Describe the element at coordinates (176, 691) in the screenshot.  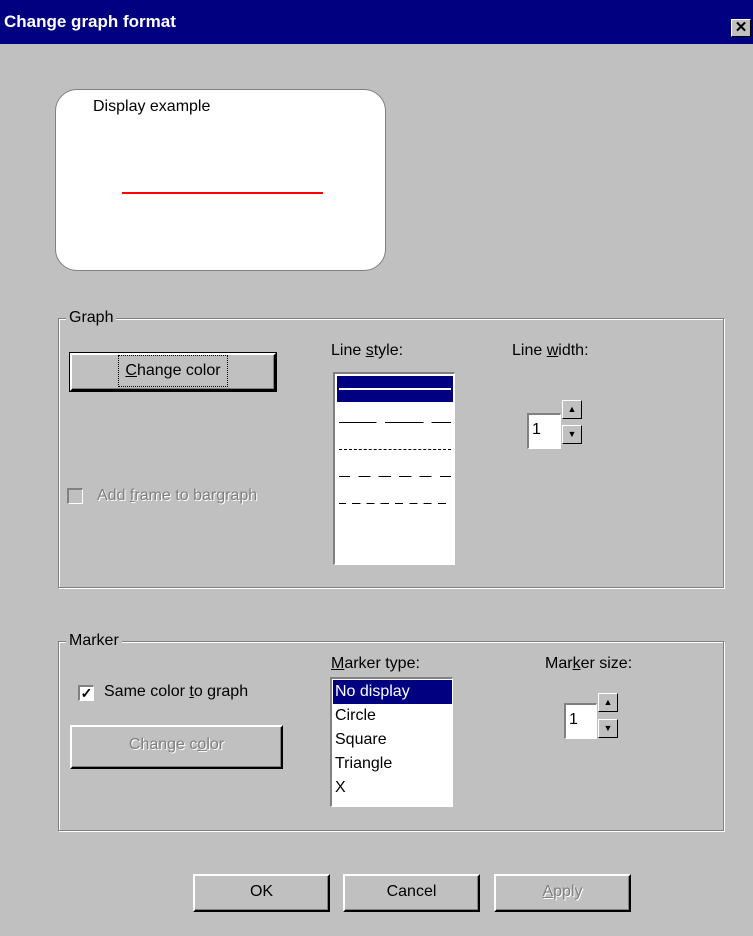
I see `same-color-label: Same color to graph` at that location.